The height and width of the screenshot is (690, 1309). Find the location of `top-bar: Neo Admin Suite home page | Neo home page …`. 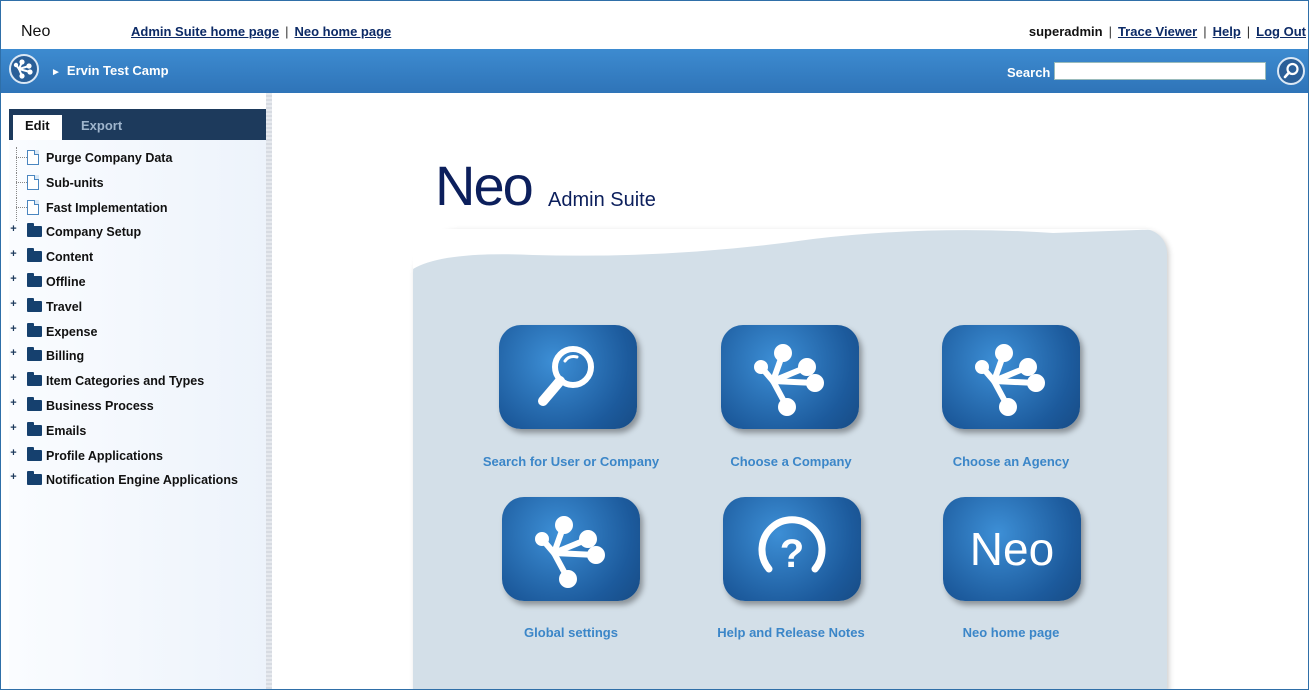

top-bar: Neo Admin Suite home page | Neo home page … is located at coordinates (654, 25).